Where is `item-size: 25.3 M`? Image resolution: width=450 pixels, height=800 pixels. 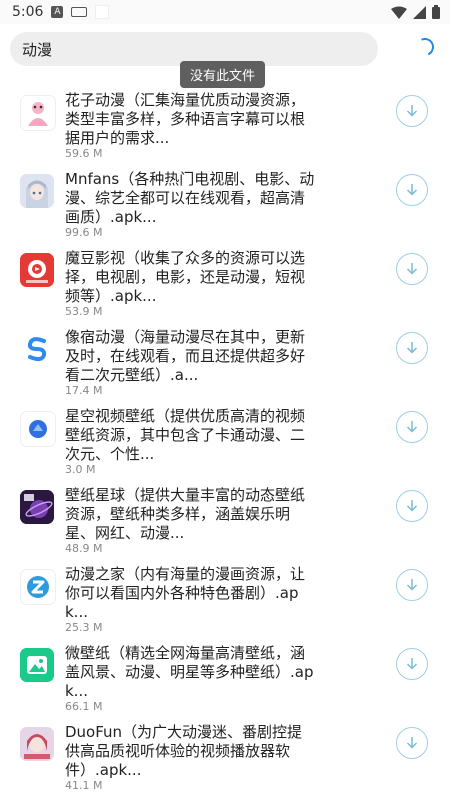
item-size: 25.3 M is located at coordinates (84, 627).